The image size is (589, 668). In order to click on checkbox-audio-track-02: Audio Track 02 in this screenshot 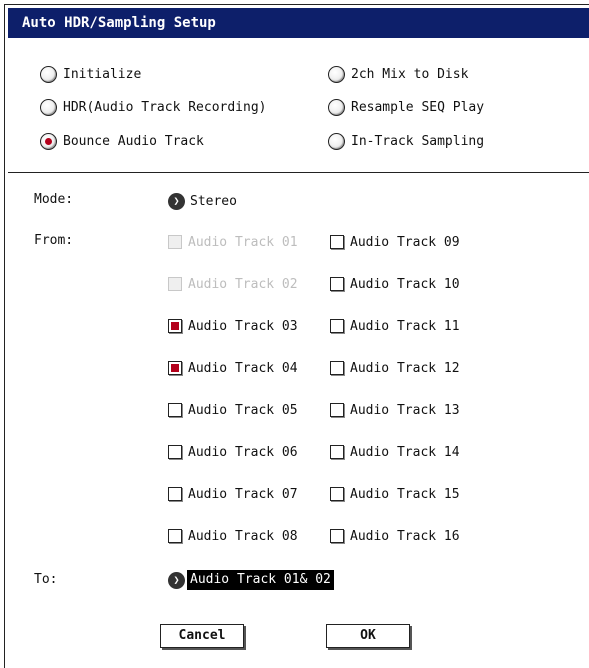, I will do `click(233, 284)`.